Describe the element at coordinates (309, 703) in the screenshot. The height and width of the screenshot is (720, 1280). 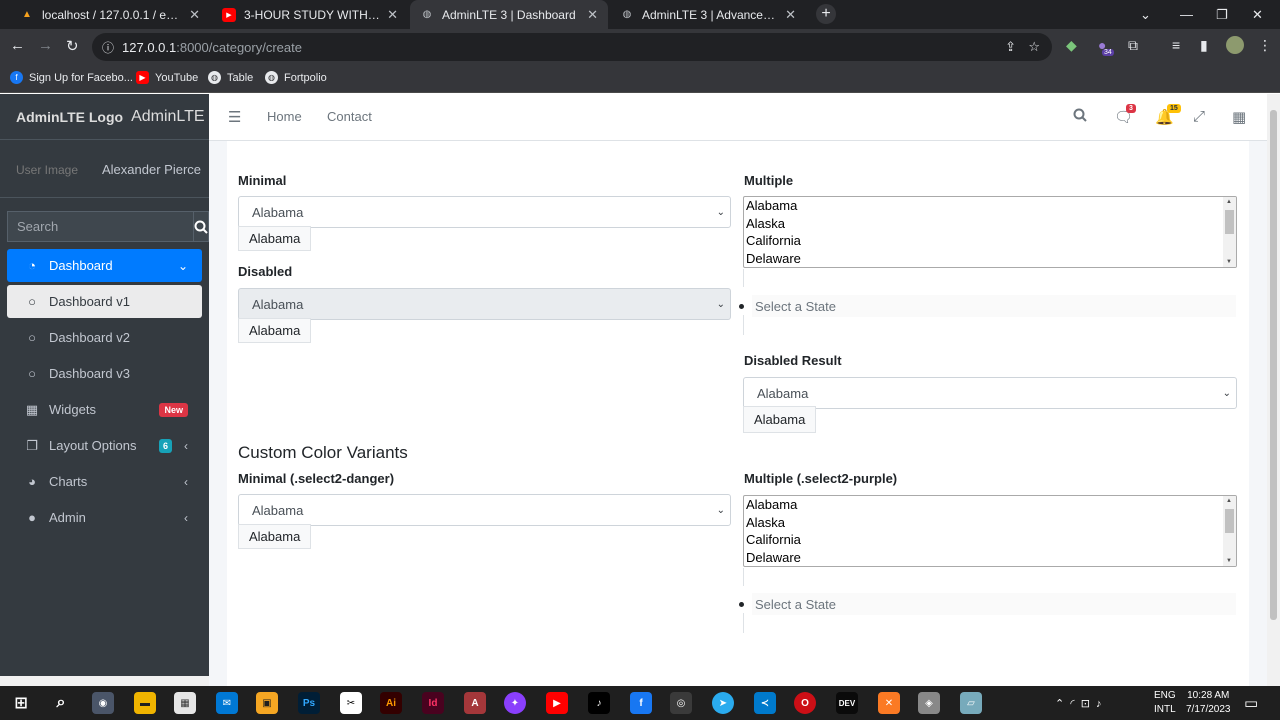
I see `photoshop-icon: Ps` at that location.